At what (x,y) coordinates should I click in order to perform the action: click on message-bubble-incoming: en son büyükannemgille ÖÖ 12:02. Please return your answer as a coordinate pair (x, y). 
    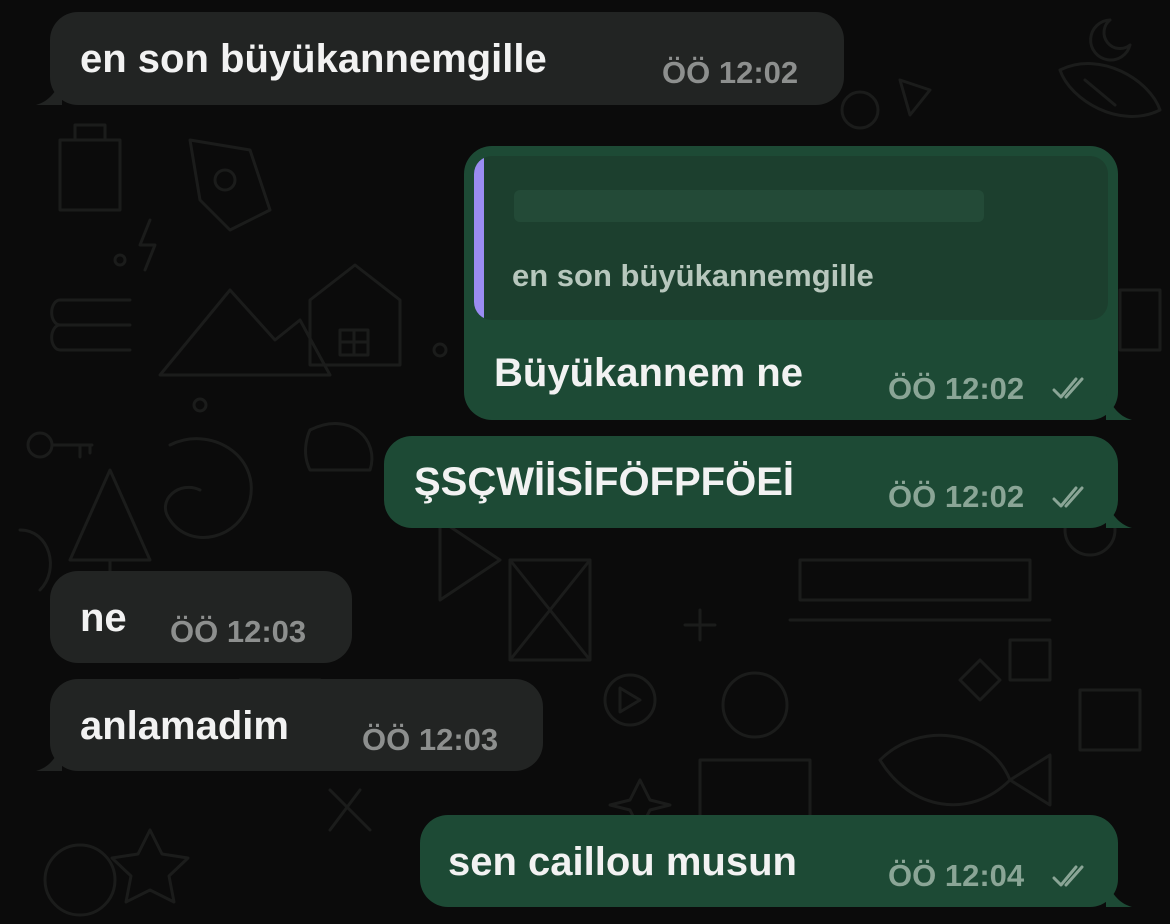
    Looking at the image, I should click on (440, 58).